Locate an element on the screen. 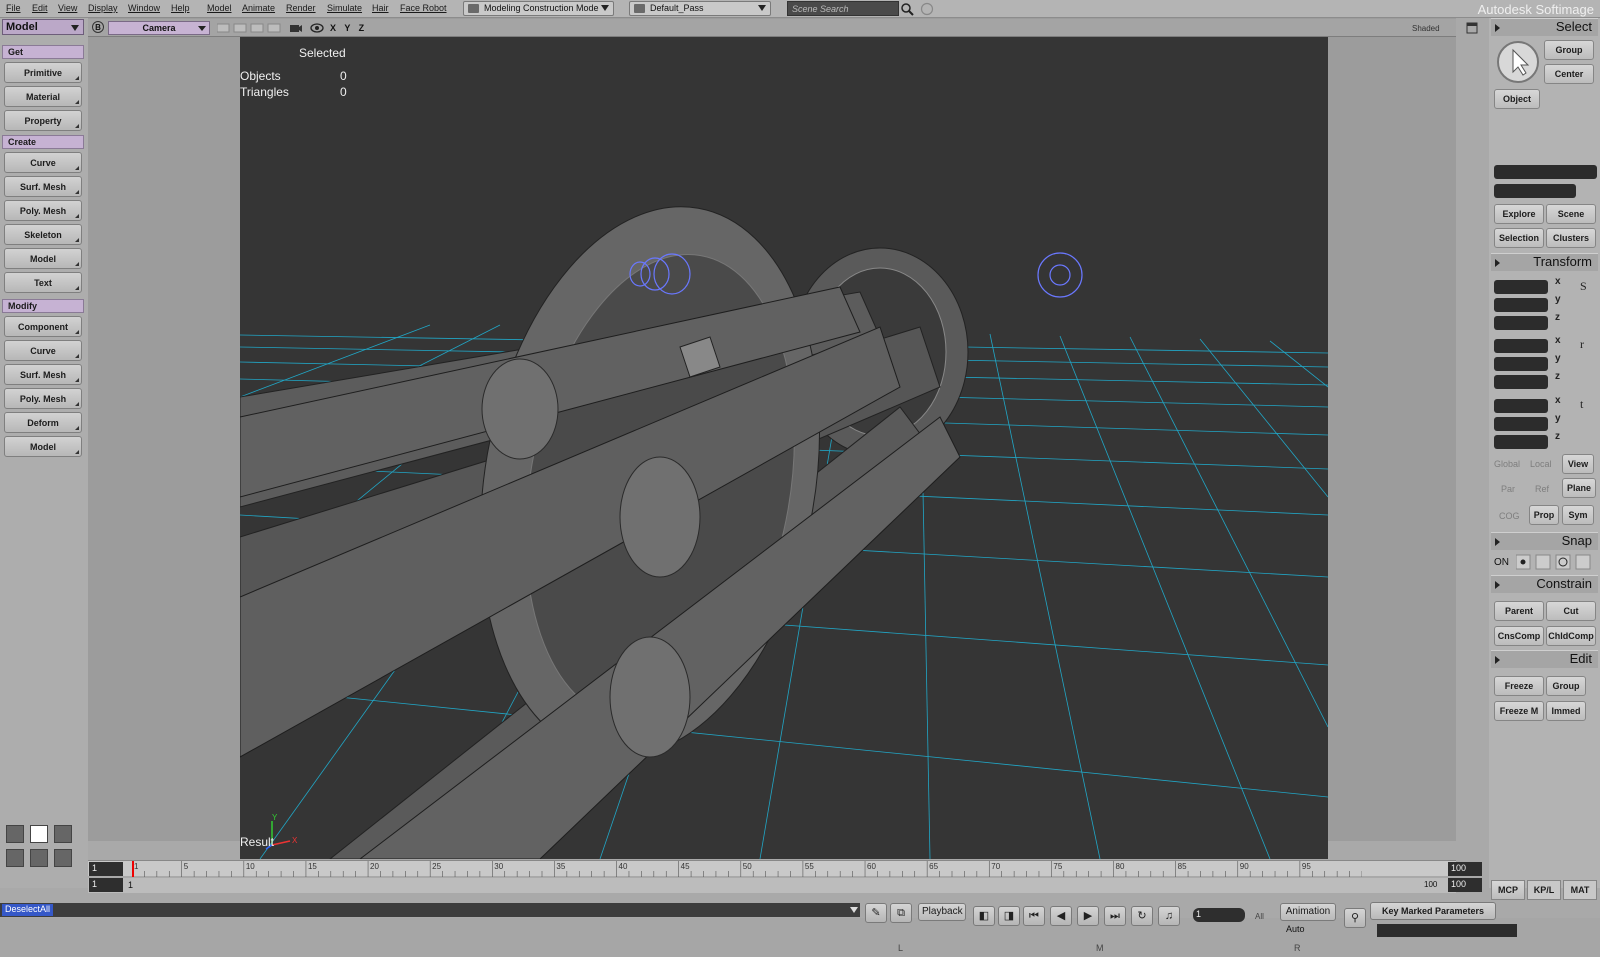 This screenshot has height=957, width=1600. immed-button: Immed is located at coordinates (1566, 711).